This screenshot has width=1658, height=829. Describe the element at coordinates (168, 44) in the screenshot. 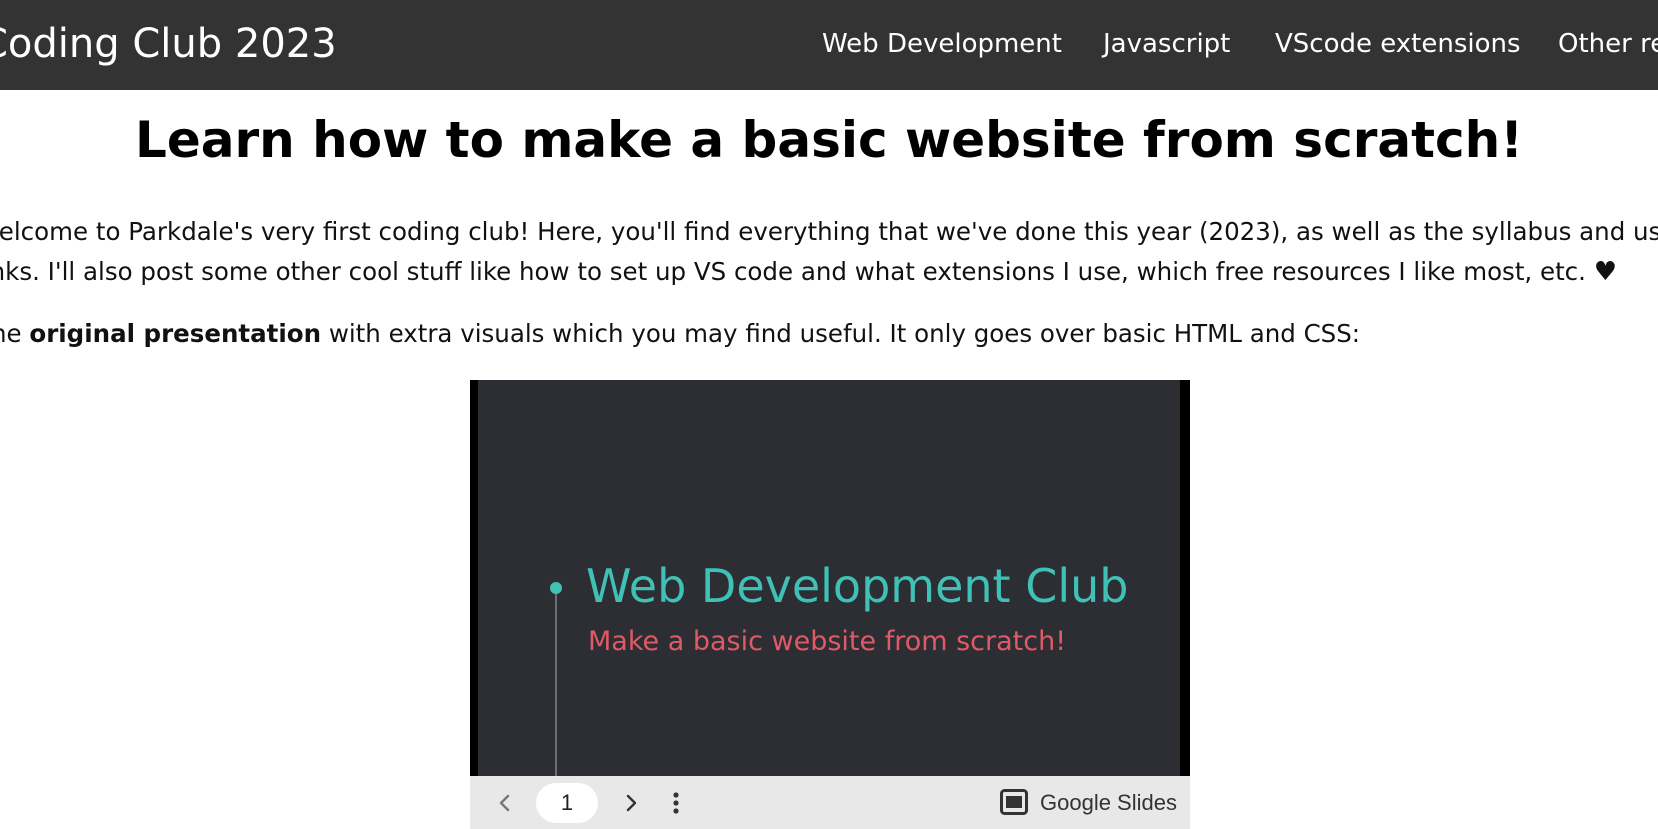

I see `site-brand: Coding Club 2023` at that location.